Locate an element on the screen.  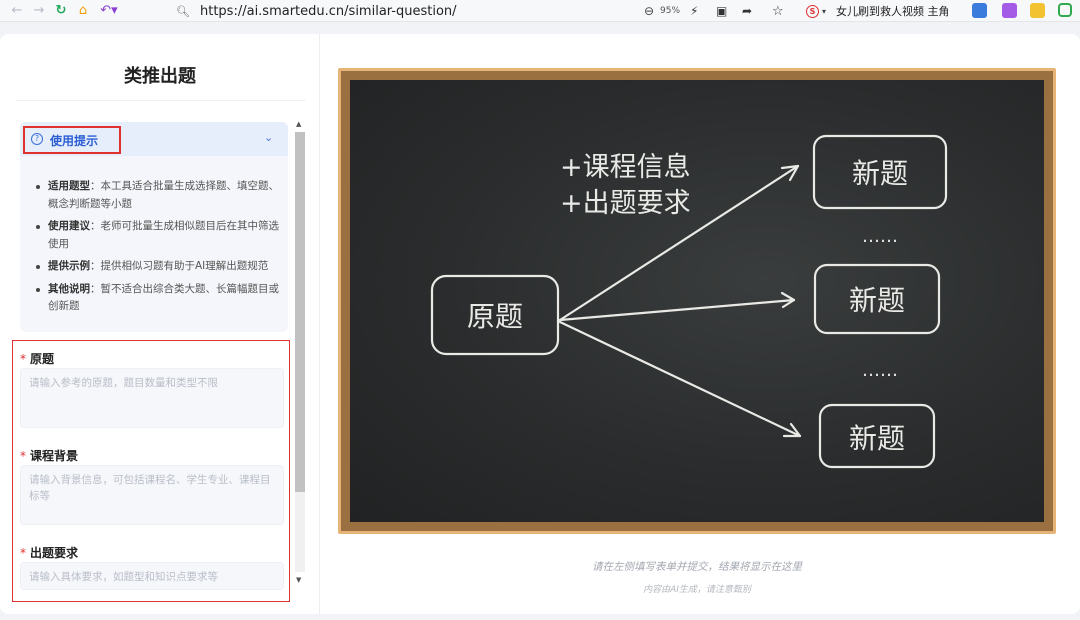
chevron-down-icon: ⌄ is located at coordinates (268, 137).